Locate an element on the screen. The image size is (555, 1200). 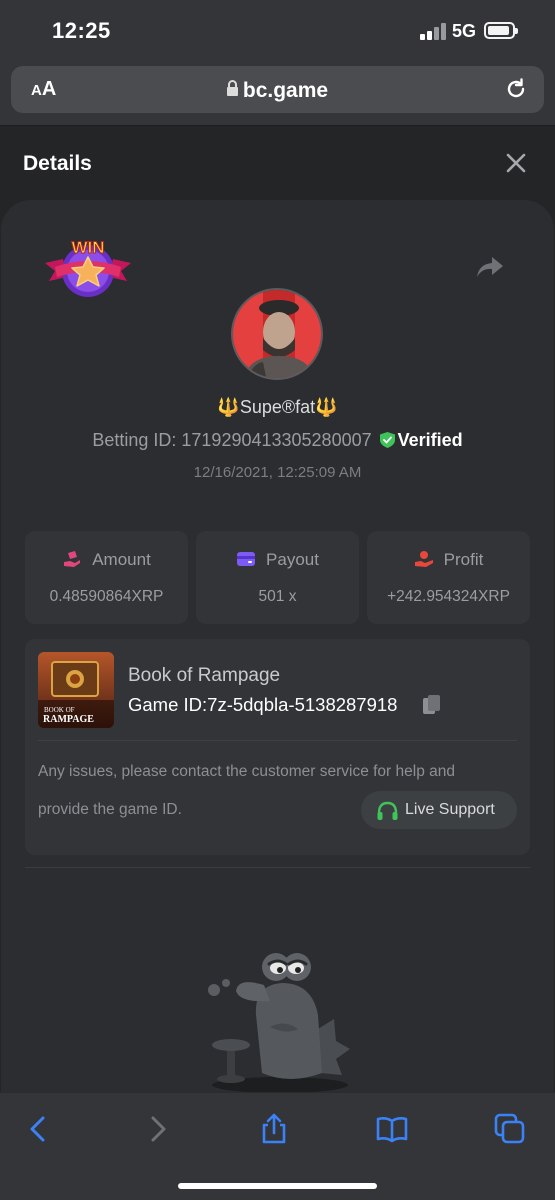
verified-shield-icon is located at coordinates (387, 440).